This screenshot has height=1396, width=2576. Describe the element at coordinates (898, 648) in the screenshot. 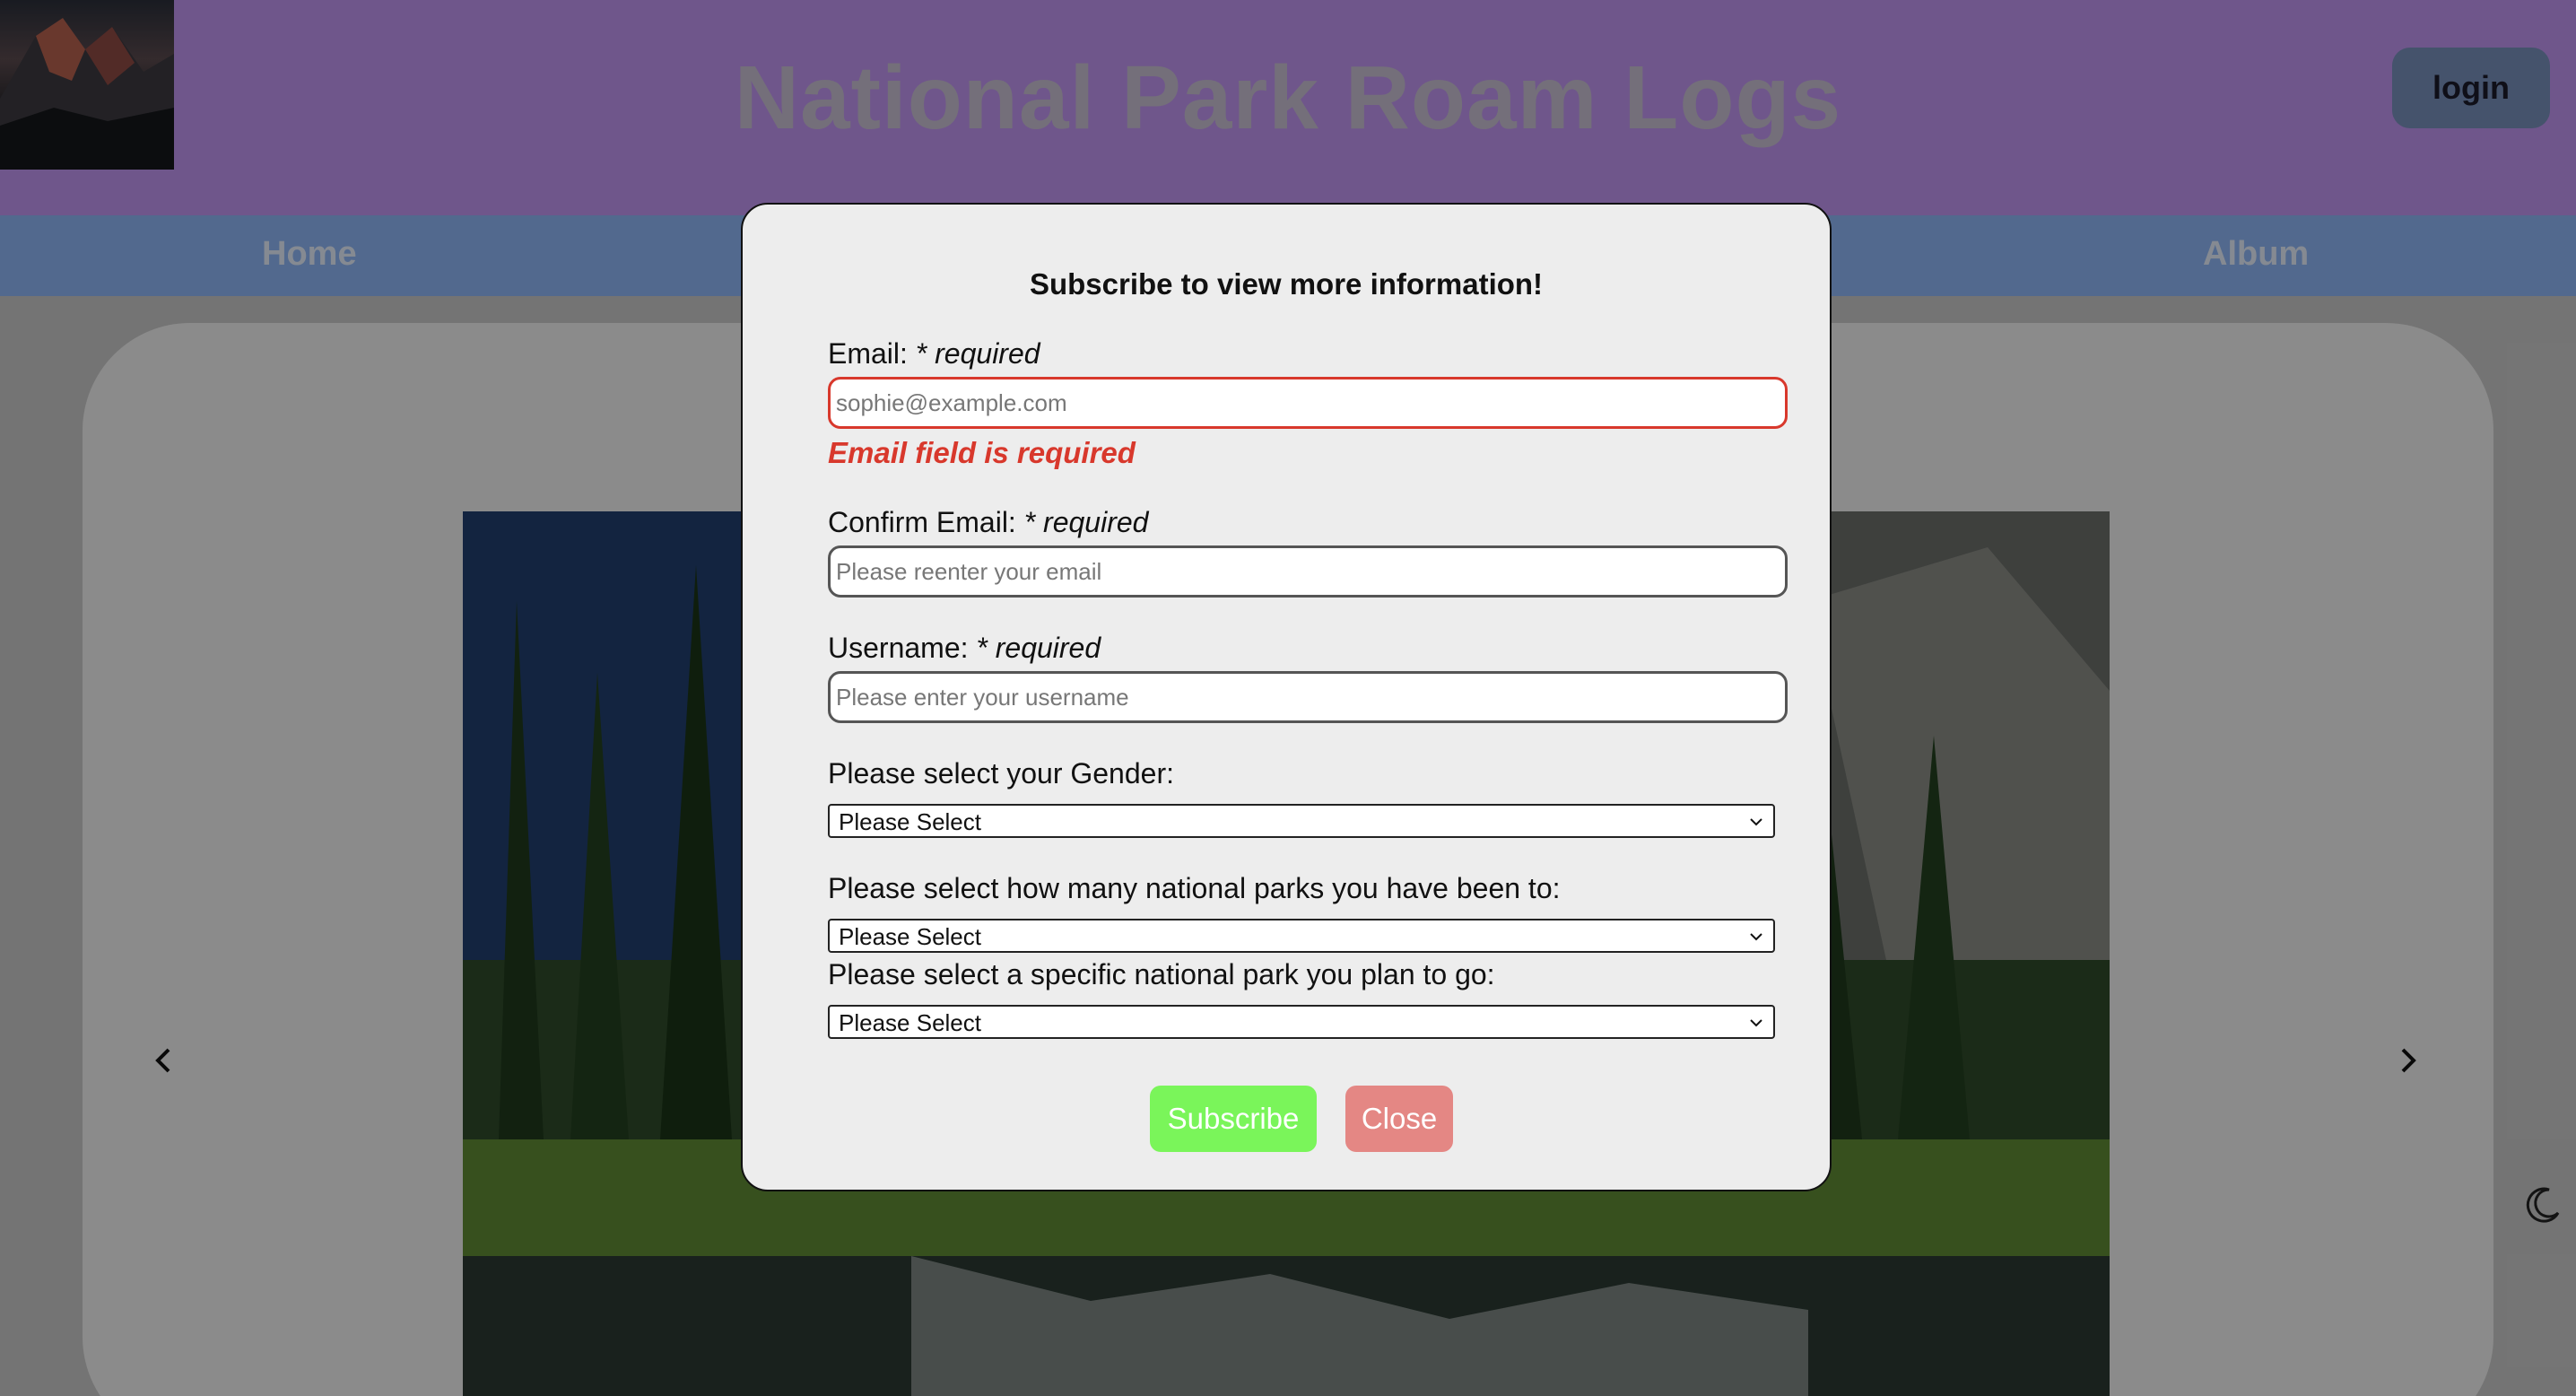

I see `username-label-text: Username:` at that location.